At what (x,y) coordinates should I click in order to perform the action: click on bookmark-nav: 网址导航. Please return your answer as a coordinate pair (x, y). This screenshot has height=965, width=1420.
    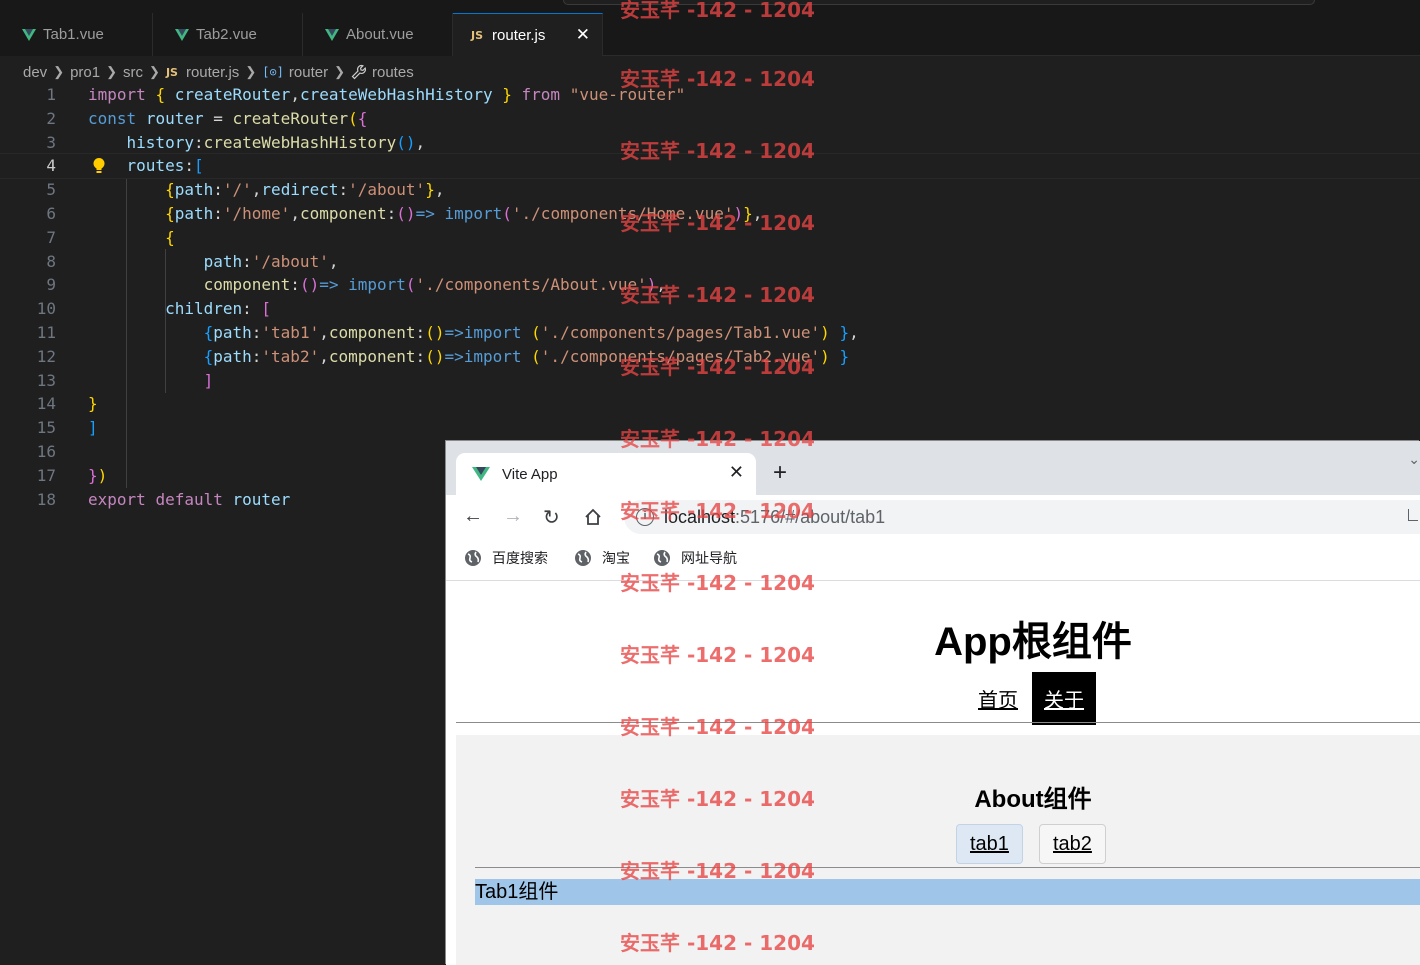
    Looking at the image, I should click on (695, 558).